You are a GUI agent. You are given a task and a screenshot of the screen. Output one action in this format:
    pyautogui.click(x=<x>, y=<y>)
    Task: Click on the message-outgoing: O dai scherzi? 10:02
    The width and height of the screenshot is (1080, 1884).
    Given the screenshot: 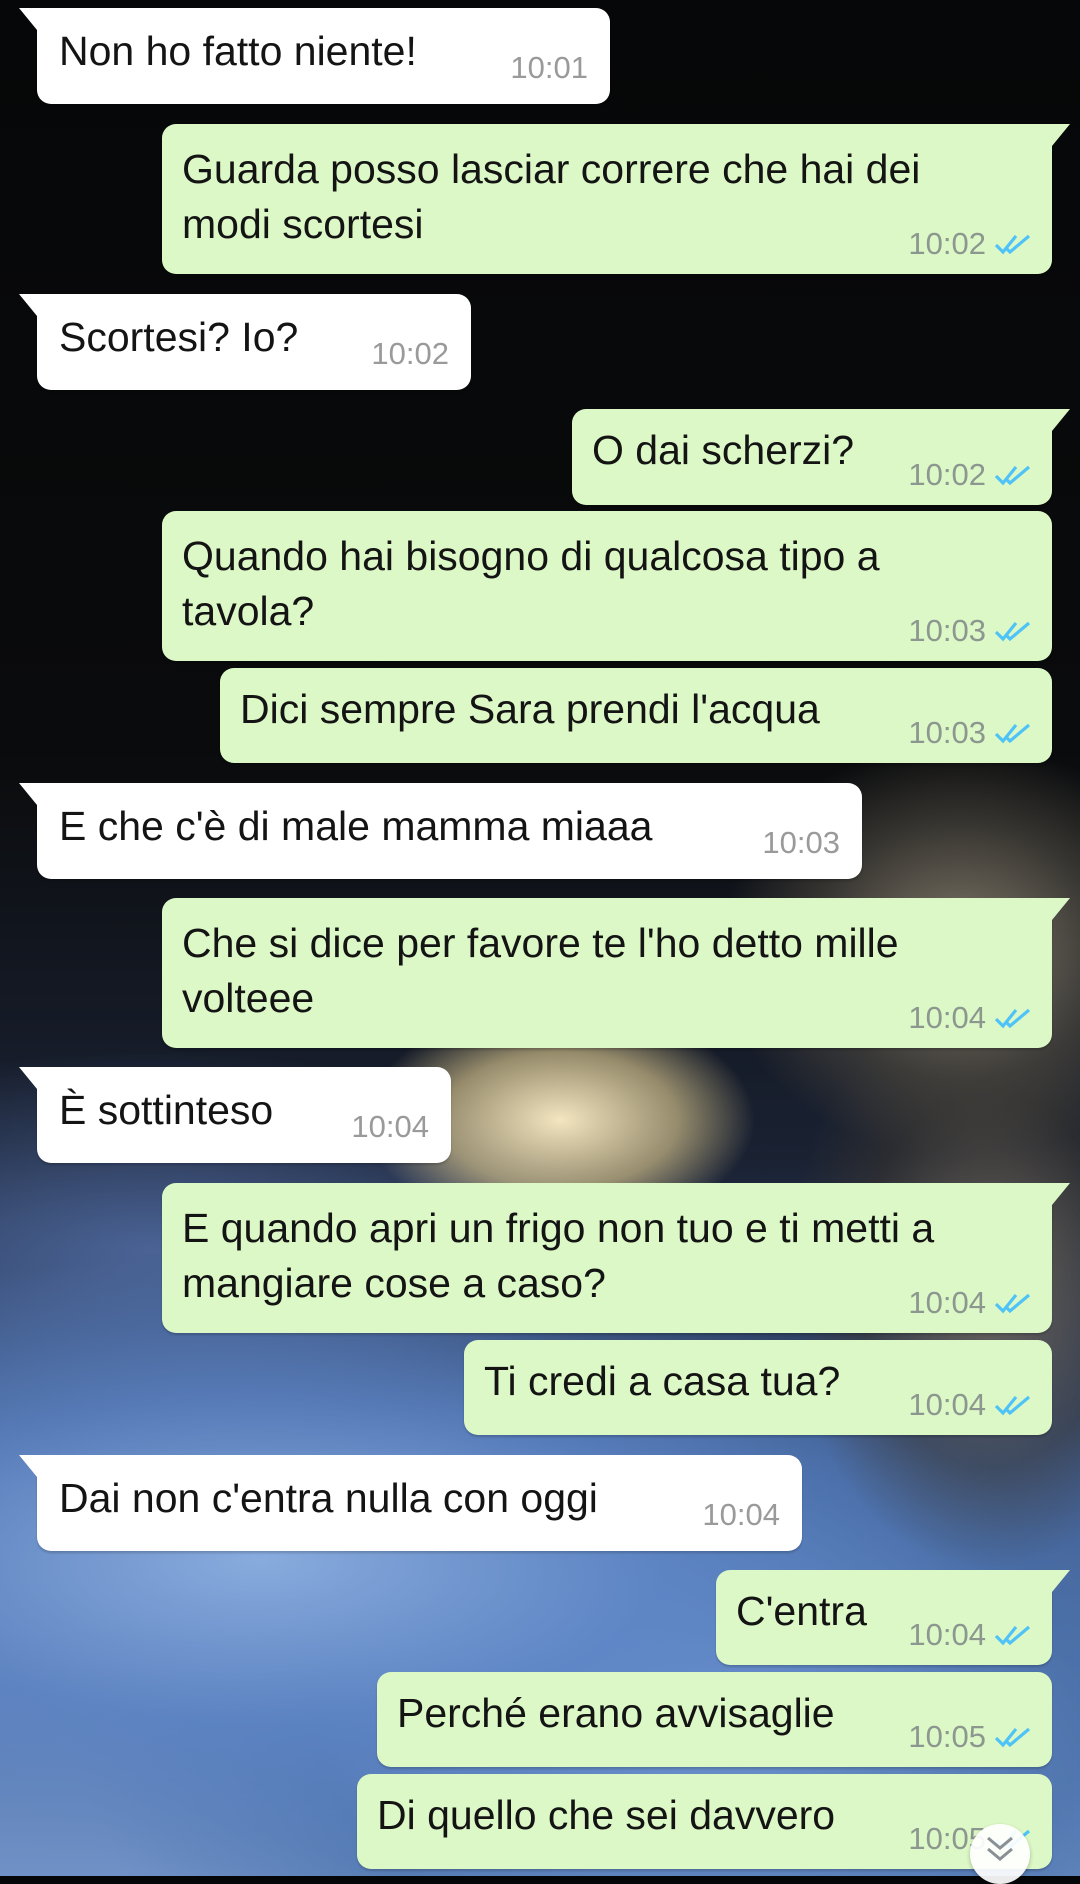 What is the action you would take?
    pyautogui.click(x=821, y=457)
    